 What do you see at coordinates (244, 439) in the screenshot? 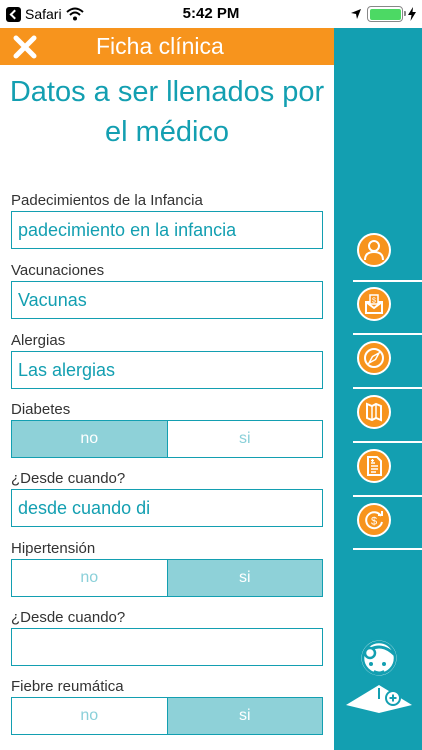
I see `diabetes-si-option: si` at bounding box center [244, 439].